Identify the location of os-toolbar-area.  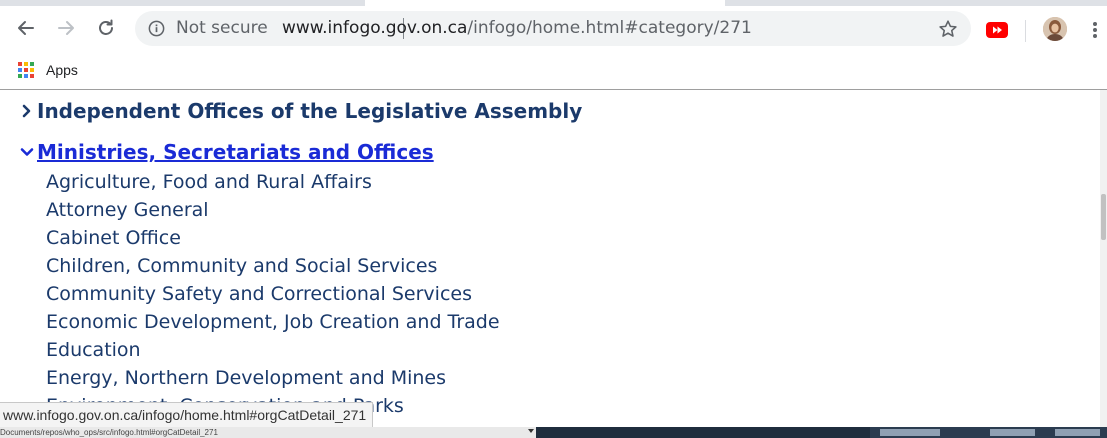
(988, 432).